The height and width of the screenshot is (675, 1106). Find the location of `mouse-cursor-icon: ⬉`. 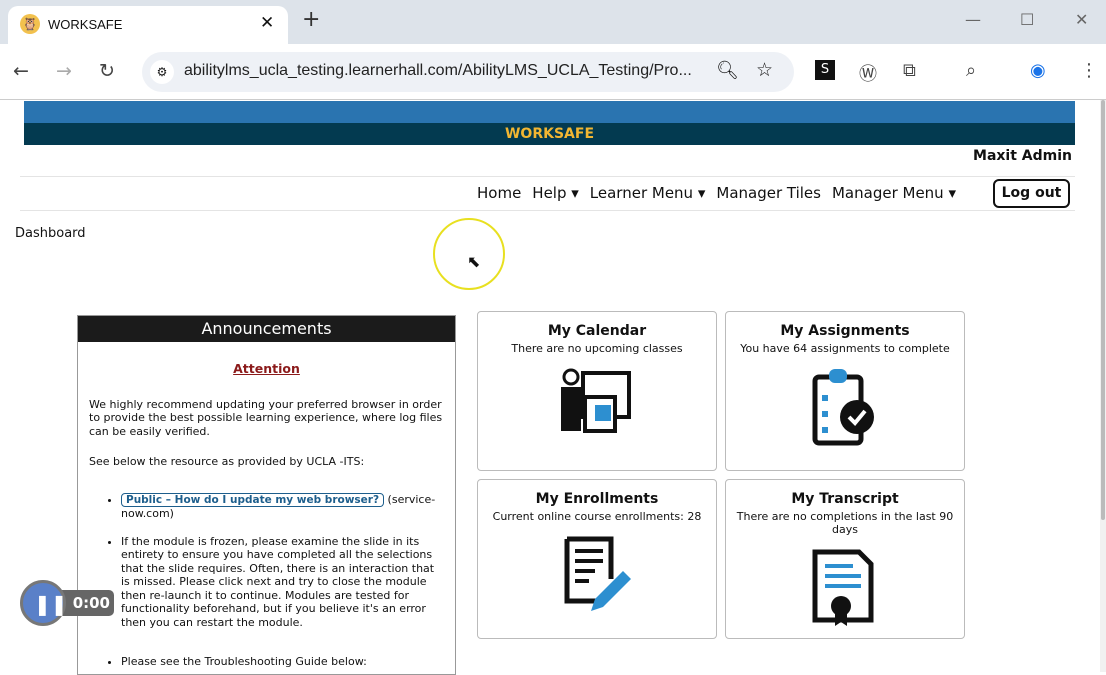

mouse-cursor-icon: ⬉ is located at coordinates (474, 261).